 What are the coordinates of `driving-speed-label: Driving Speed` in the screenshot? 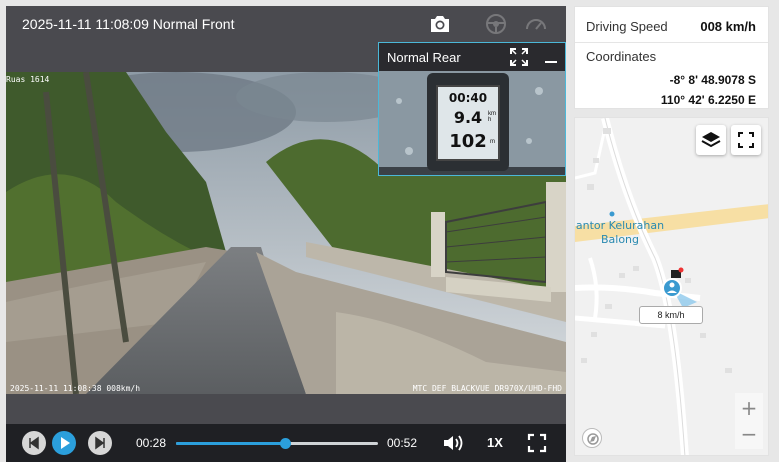 It's located at (627, 26).